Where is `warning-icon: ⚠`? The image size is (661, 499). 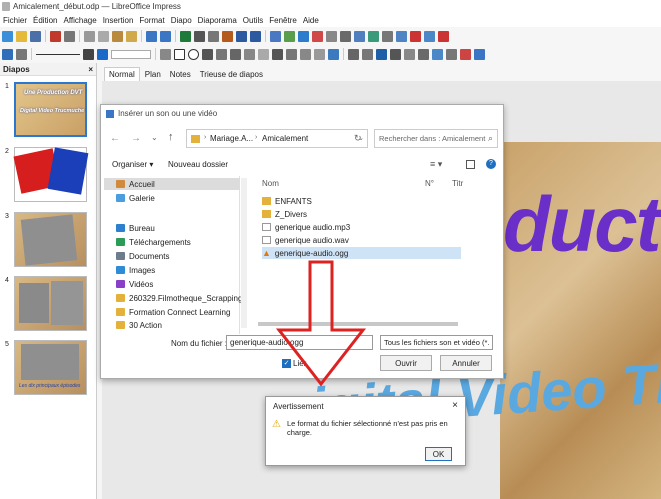 warning-icon: ⚠ is located at coordinates (276, 424).